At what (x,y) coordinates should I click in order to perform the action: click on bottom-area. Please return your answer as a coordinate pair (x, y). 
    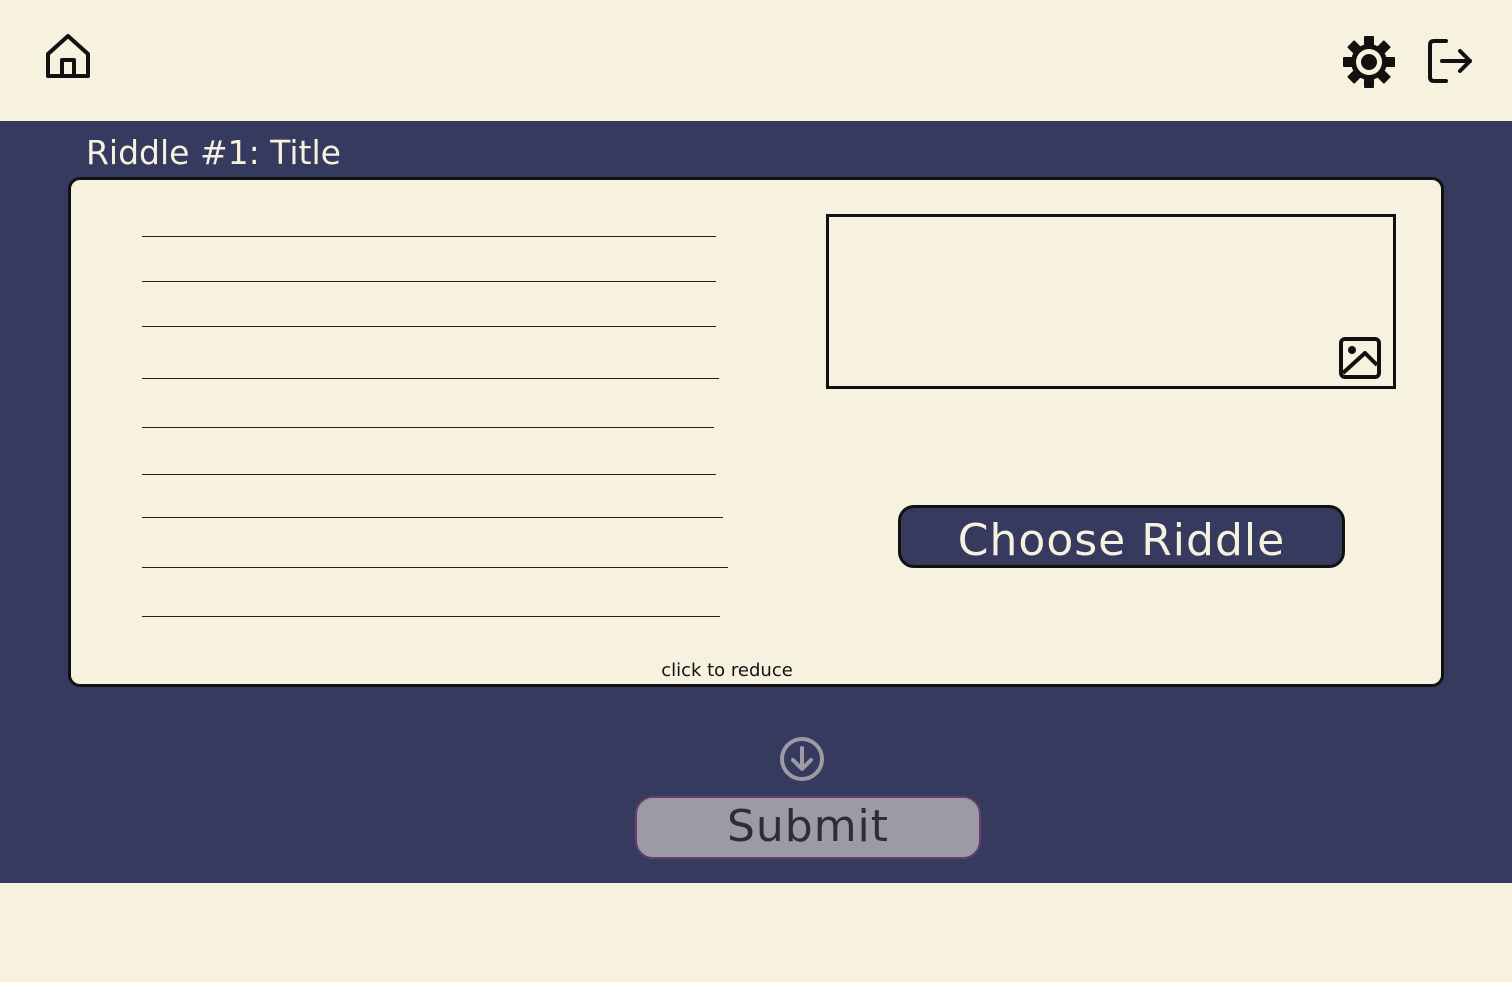
    Looking at the image, I should click on (756, 932).